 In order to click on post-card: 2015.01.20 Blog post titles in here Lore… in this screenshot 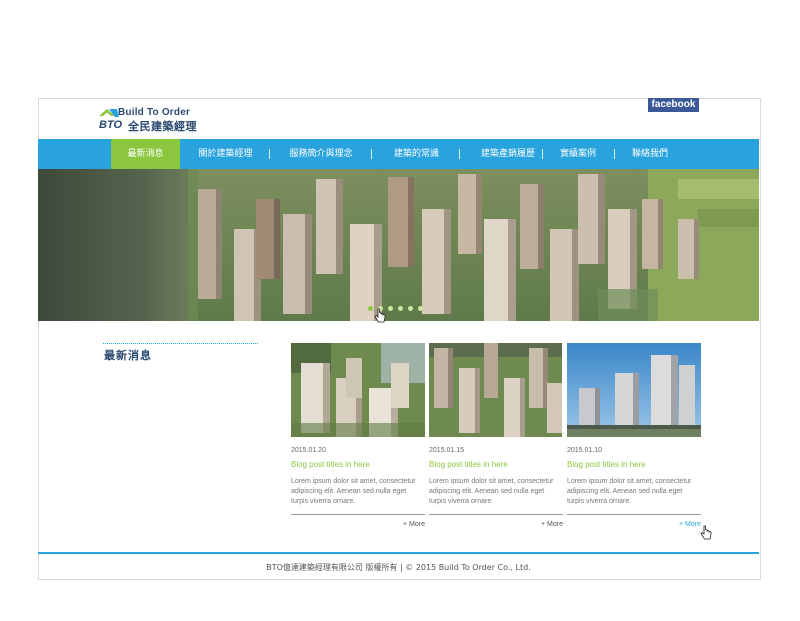, I will do `click(358, 438)`.